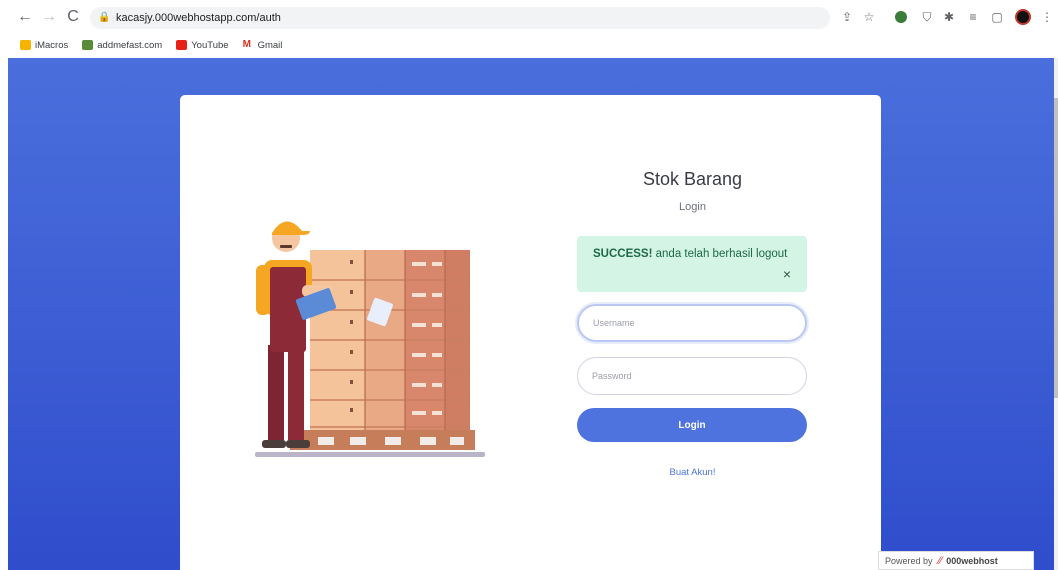 The width and height of the screenshot is (1058, 570). What do you see at coordinates (972, 560) in the screenshot?
I see `brand-name: 000webhost` at bounding box center [972, 560].